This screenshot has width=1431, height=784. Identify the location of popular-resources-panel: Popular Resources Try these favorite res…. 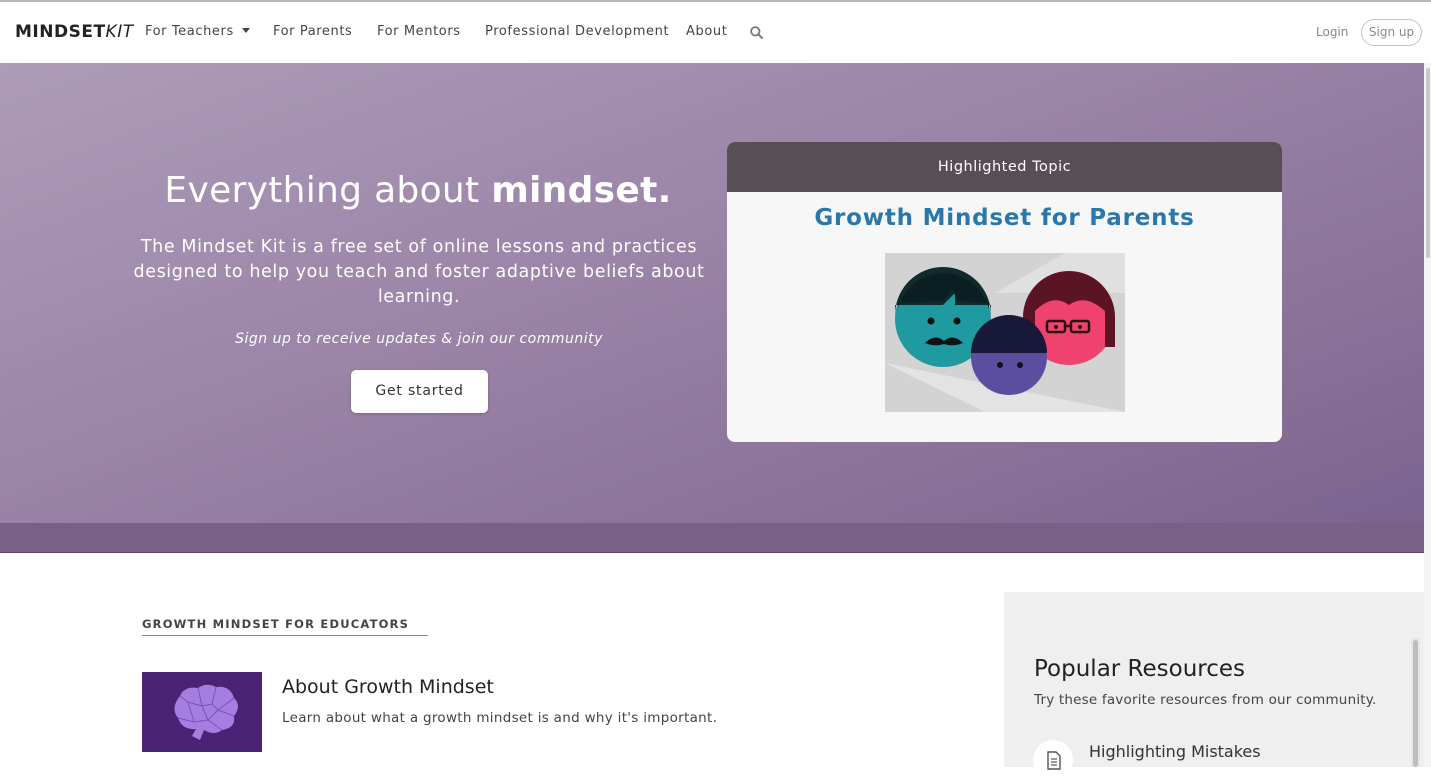
(1214, 686).